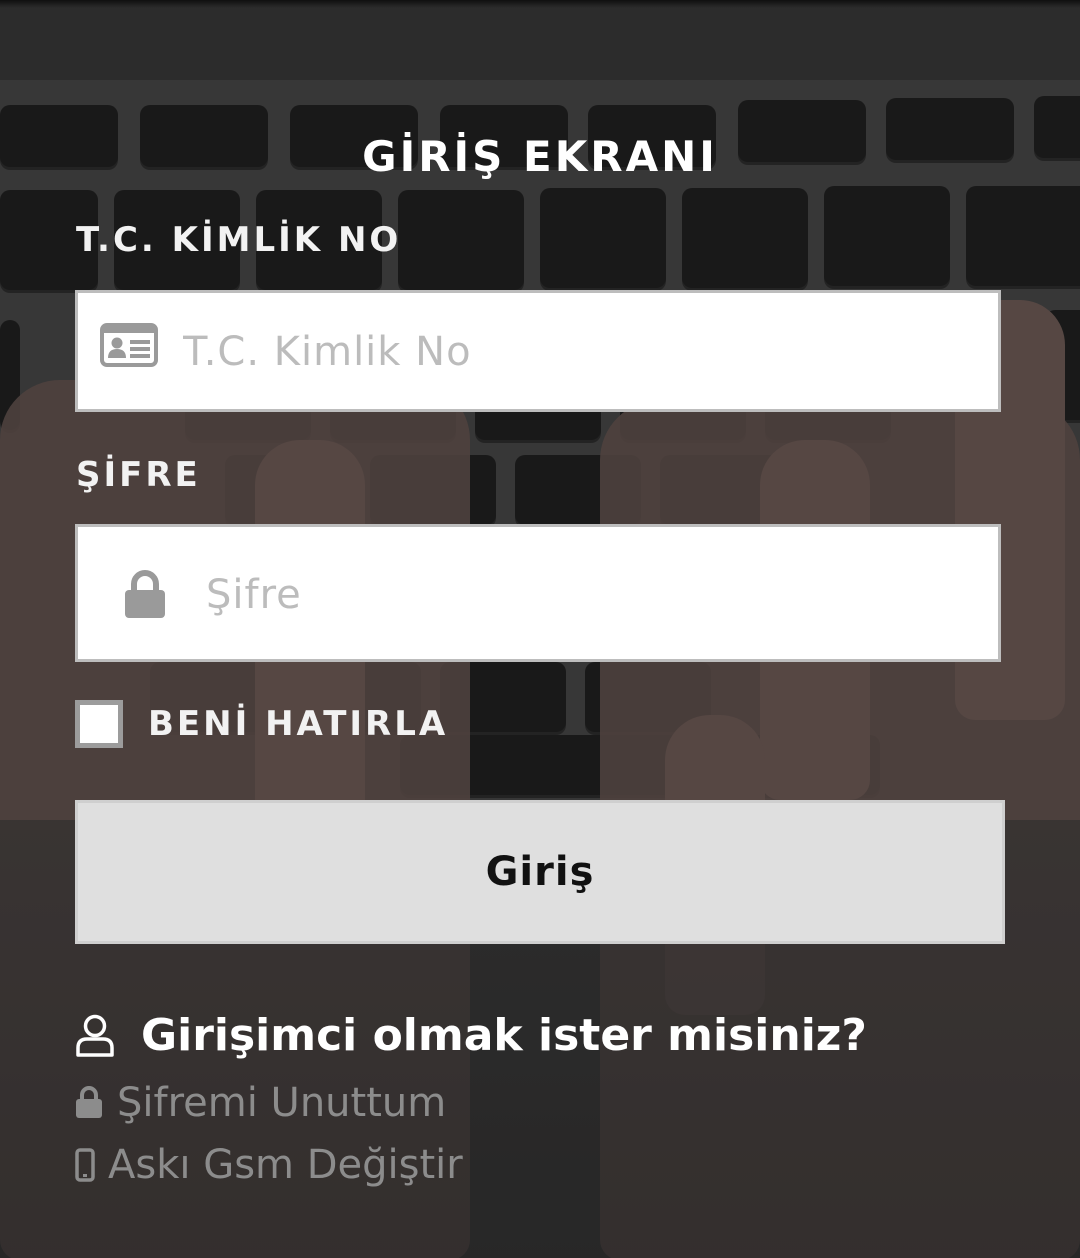 Image resolution: width=1080 pixels, height=1258 pixels. What do you see at coordinates (540, 872) in the screenshot?
I see `login-button: Giriş` at bounding box center [540, 872].